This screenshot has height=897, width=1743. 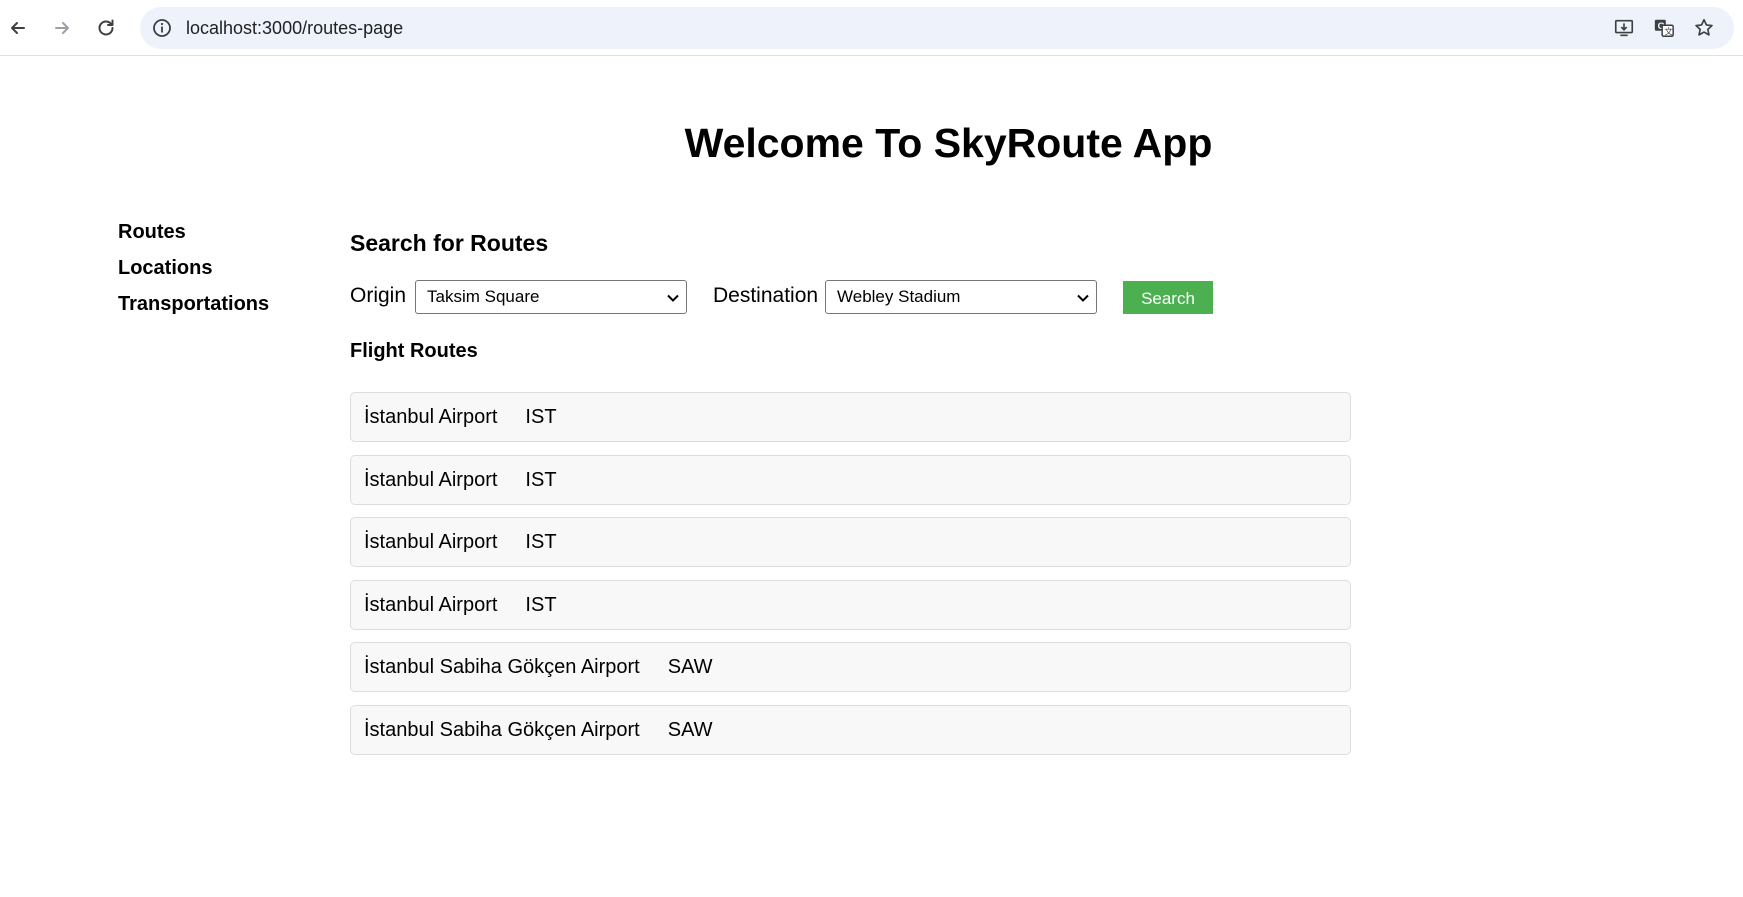 What do you see at coordinates (449, 243) in the screenshot?
I see `search-heading: Search for Routes` at bounding box center [449, 243].